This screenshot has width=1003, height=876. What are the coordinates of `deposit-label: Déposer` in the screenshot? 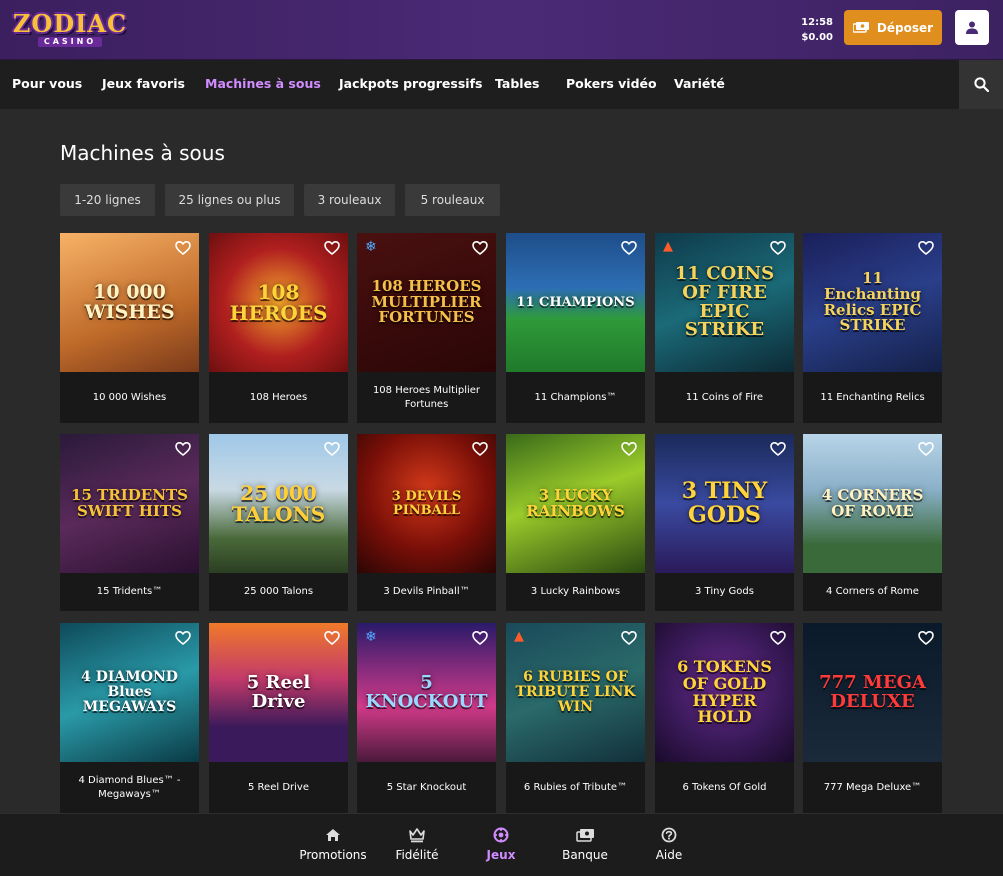 It's located at (905, 27).